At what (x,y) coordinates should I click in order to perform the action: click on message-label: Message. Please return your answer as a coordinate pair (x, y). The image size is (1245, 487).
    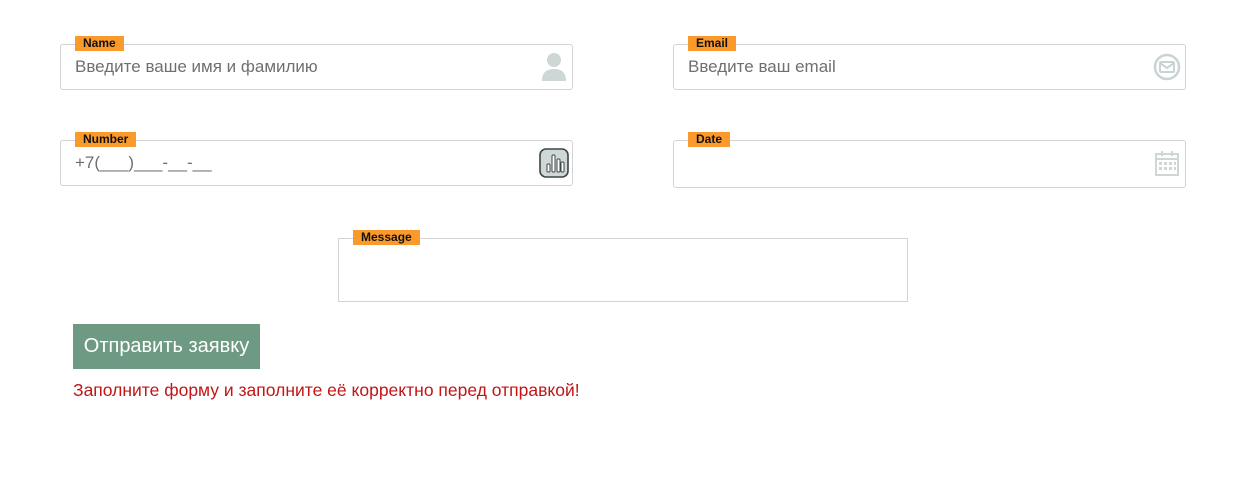
    Looking at the image, I should click on (386, 237).